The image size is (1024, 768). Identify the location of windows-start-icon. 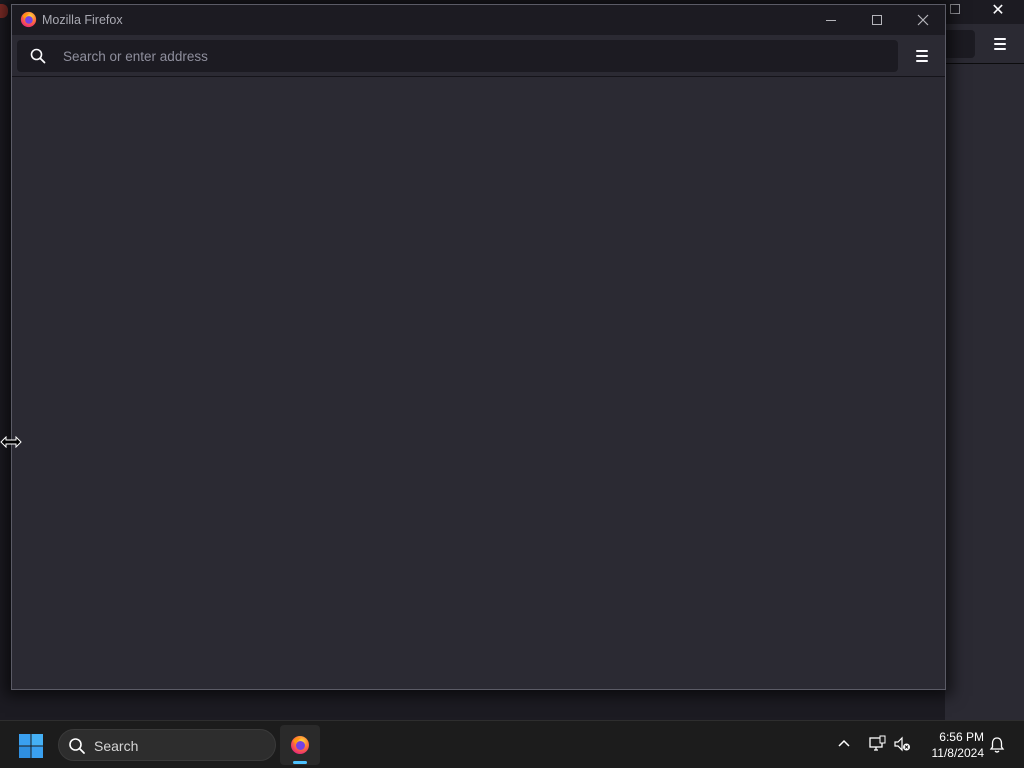
(31, 746).